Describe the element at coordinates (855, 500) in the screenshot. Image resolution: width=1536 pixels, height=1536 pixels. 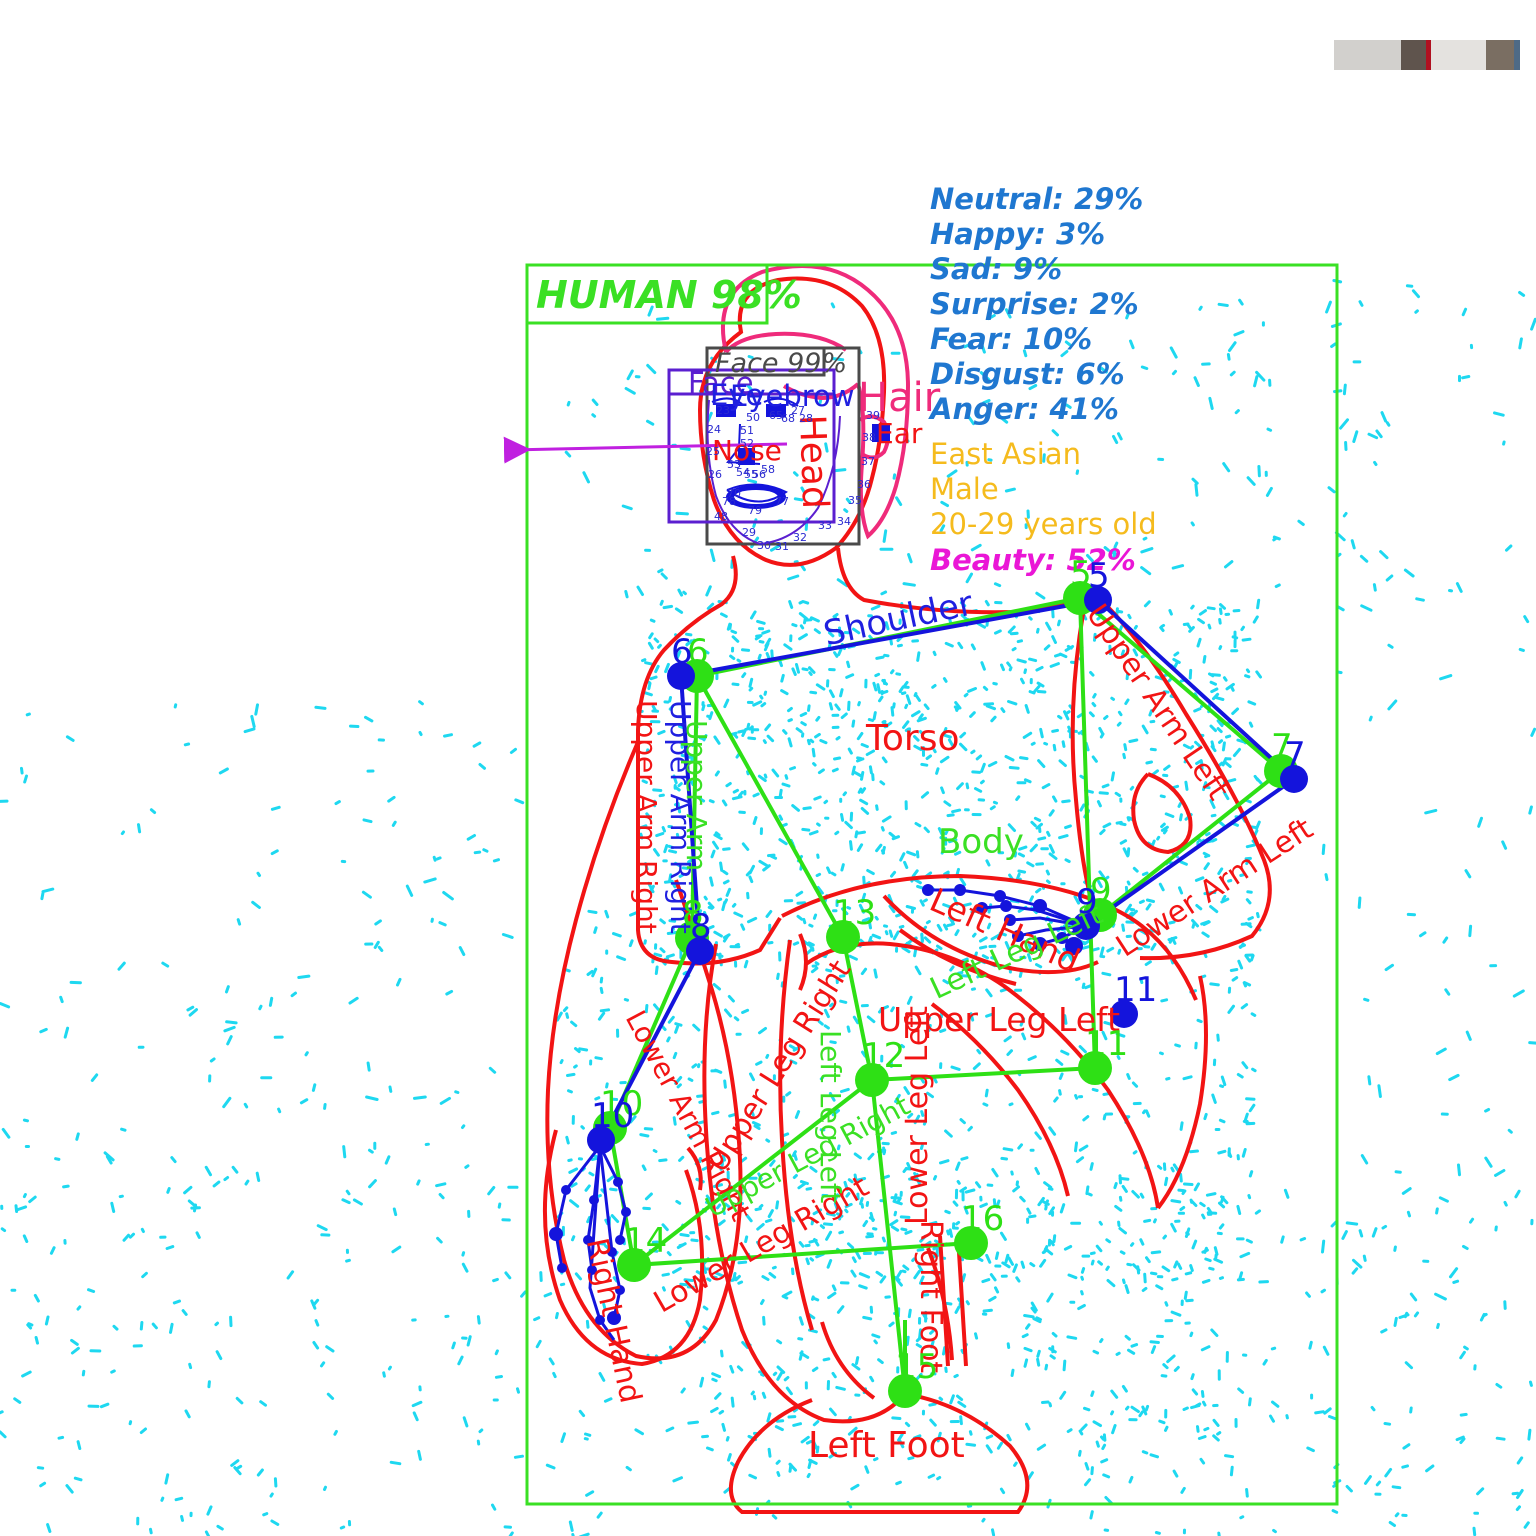
I see `face-landmark-index-35: 35` at that location.